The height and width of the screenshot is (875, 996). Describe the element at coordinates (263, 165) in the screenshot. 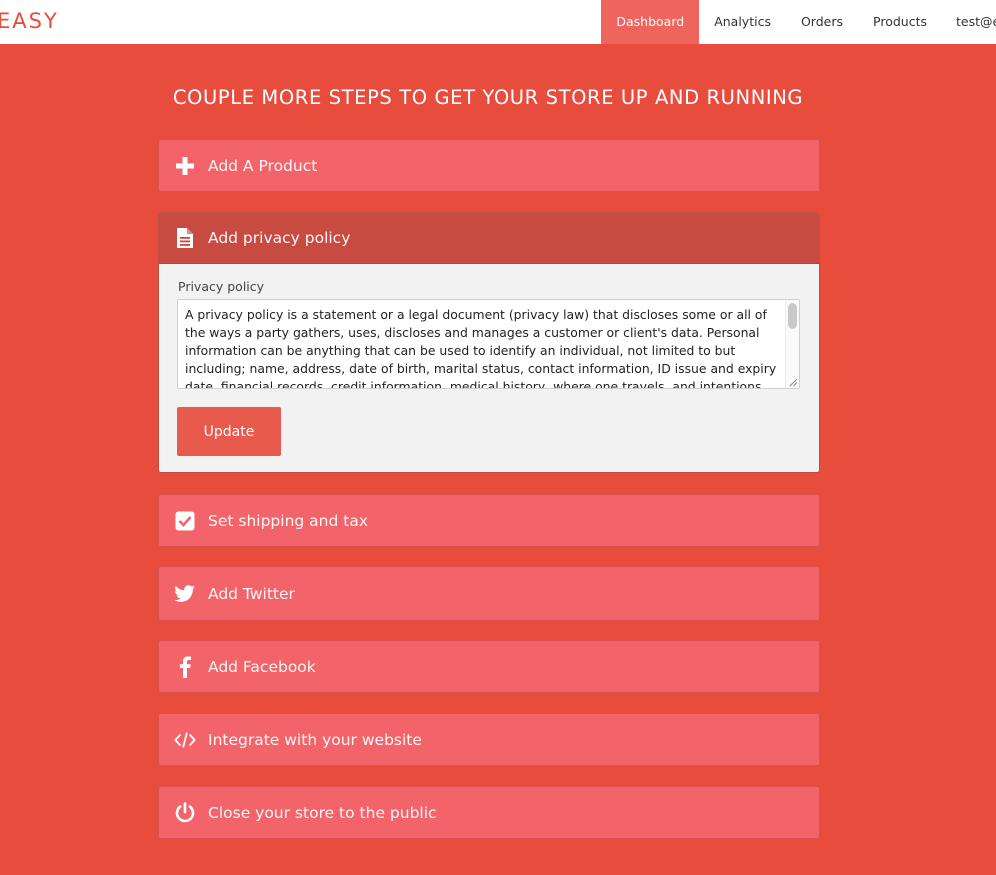

I see `step-label: Add A Product` at that location.